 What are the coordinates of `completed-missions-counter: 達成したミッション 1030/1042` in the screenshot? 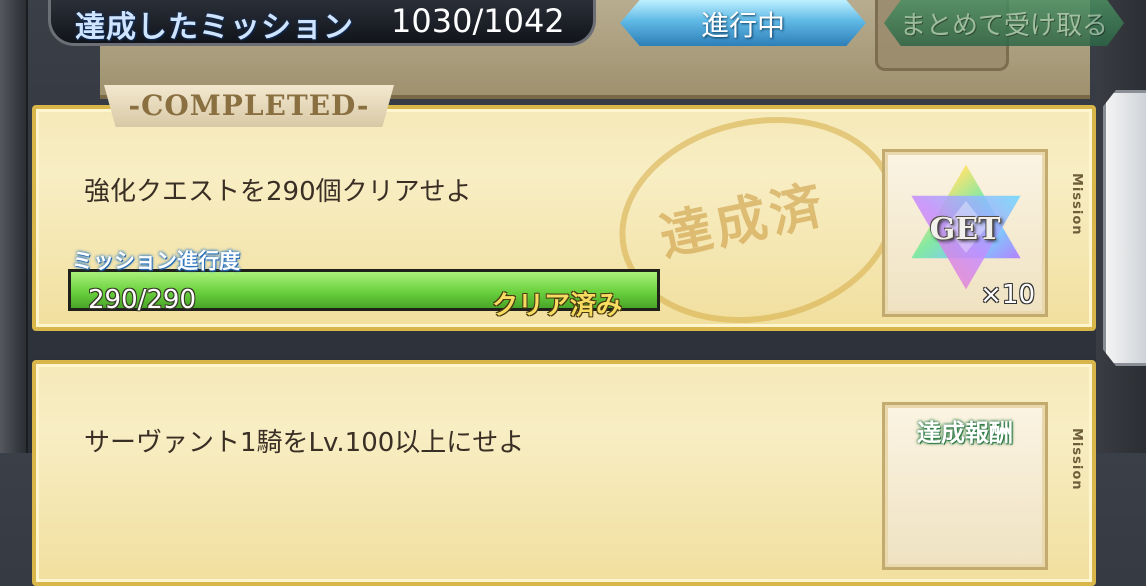 It's located at (322, 23).